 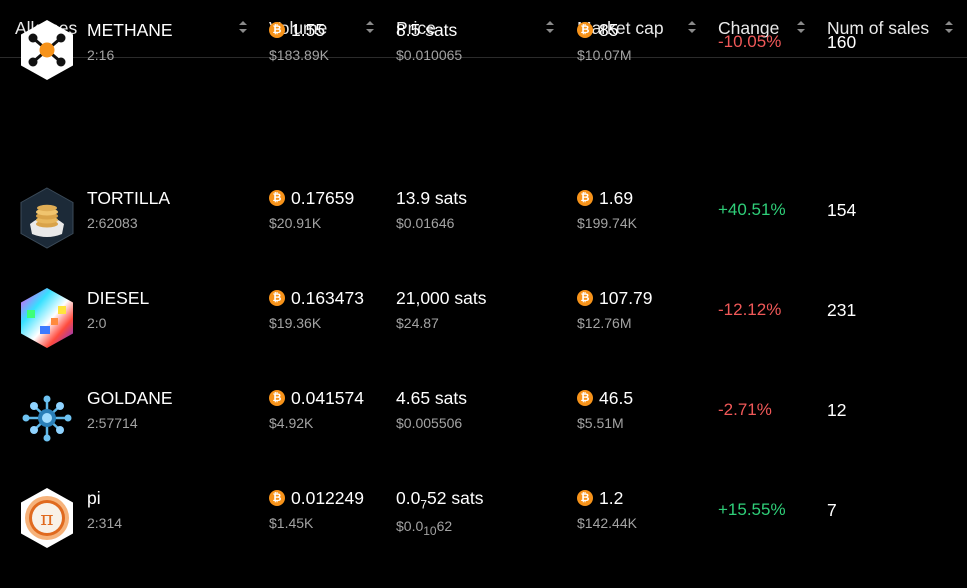 What do you see at coordinates (291, 523) in the screenshot?
I see `volume-usd: $1.45K` at bounding box center [291, 523].